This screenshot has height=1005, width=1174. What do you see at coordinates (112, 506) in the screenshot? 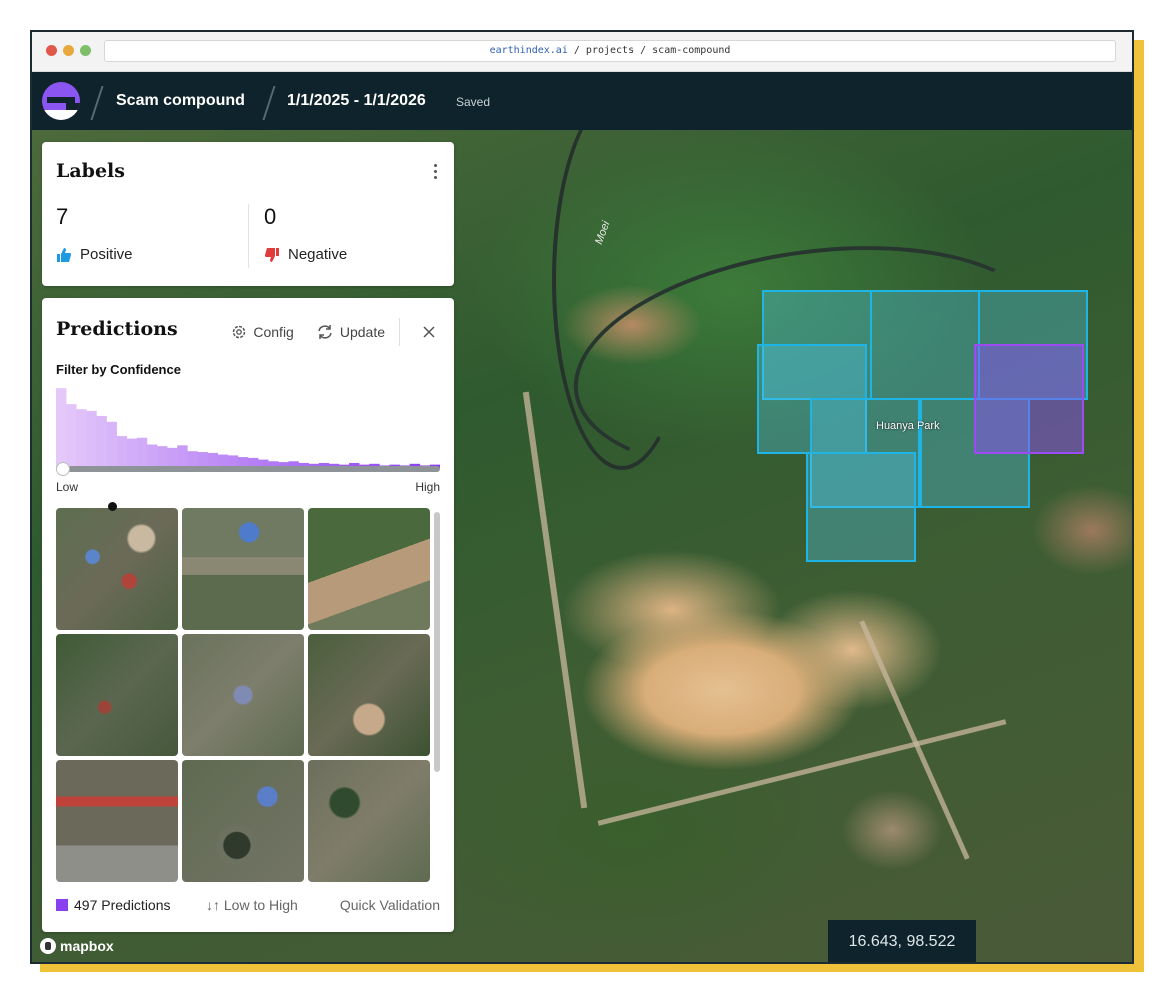
I see `mouse-cursor` at bounding box center [112, 506].